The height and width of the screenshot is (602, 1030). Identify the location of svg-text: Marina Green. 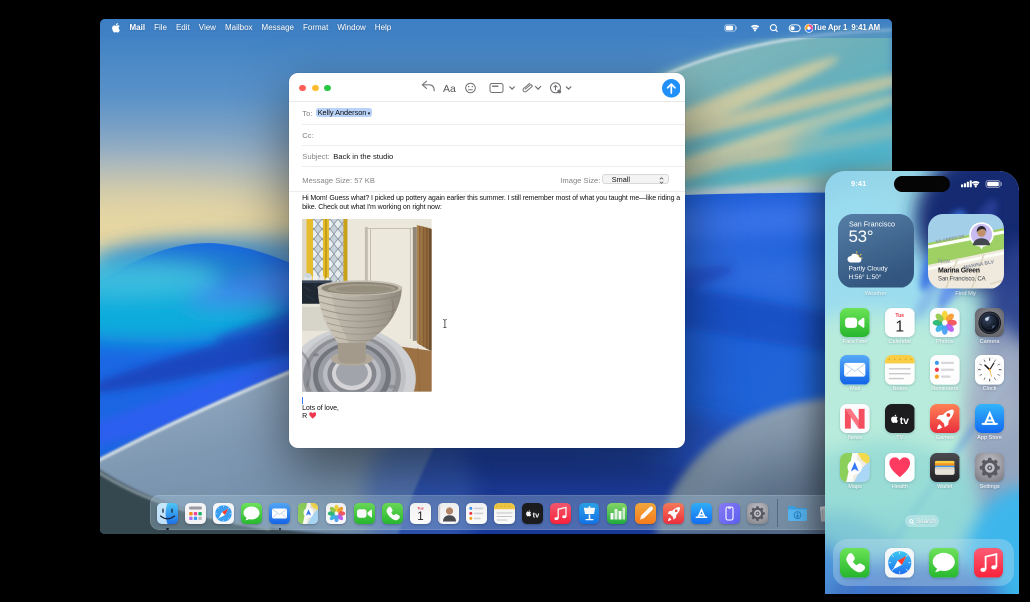
(959, 271).